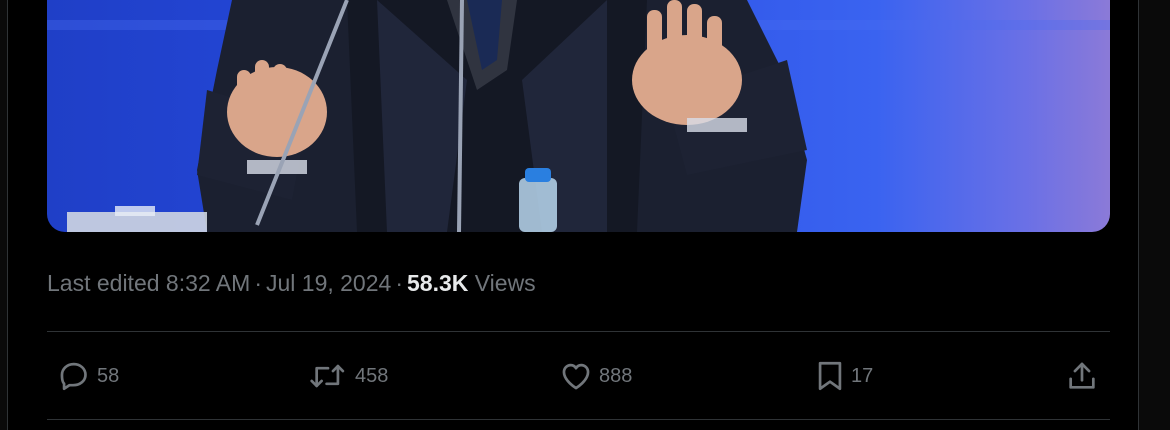  Describe the element at coordinates (505, 283) in the screenshot. I see `views-label: Views` at that location.